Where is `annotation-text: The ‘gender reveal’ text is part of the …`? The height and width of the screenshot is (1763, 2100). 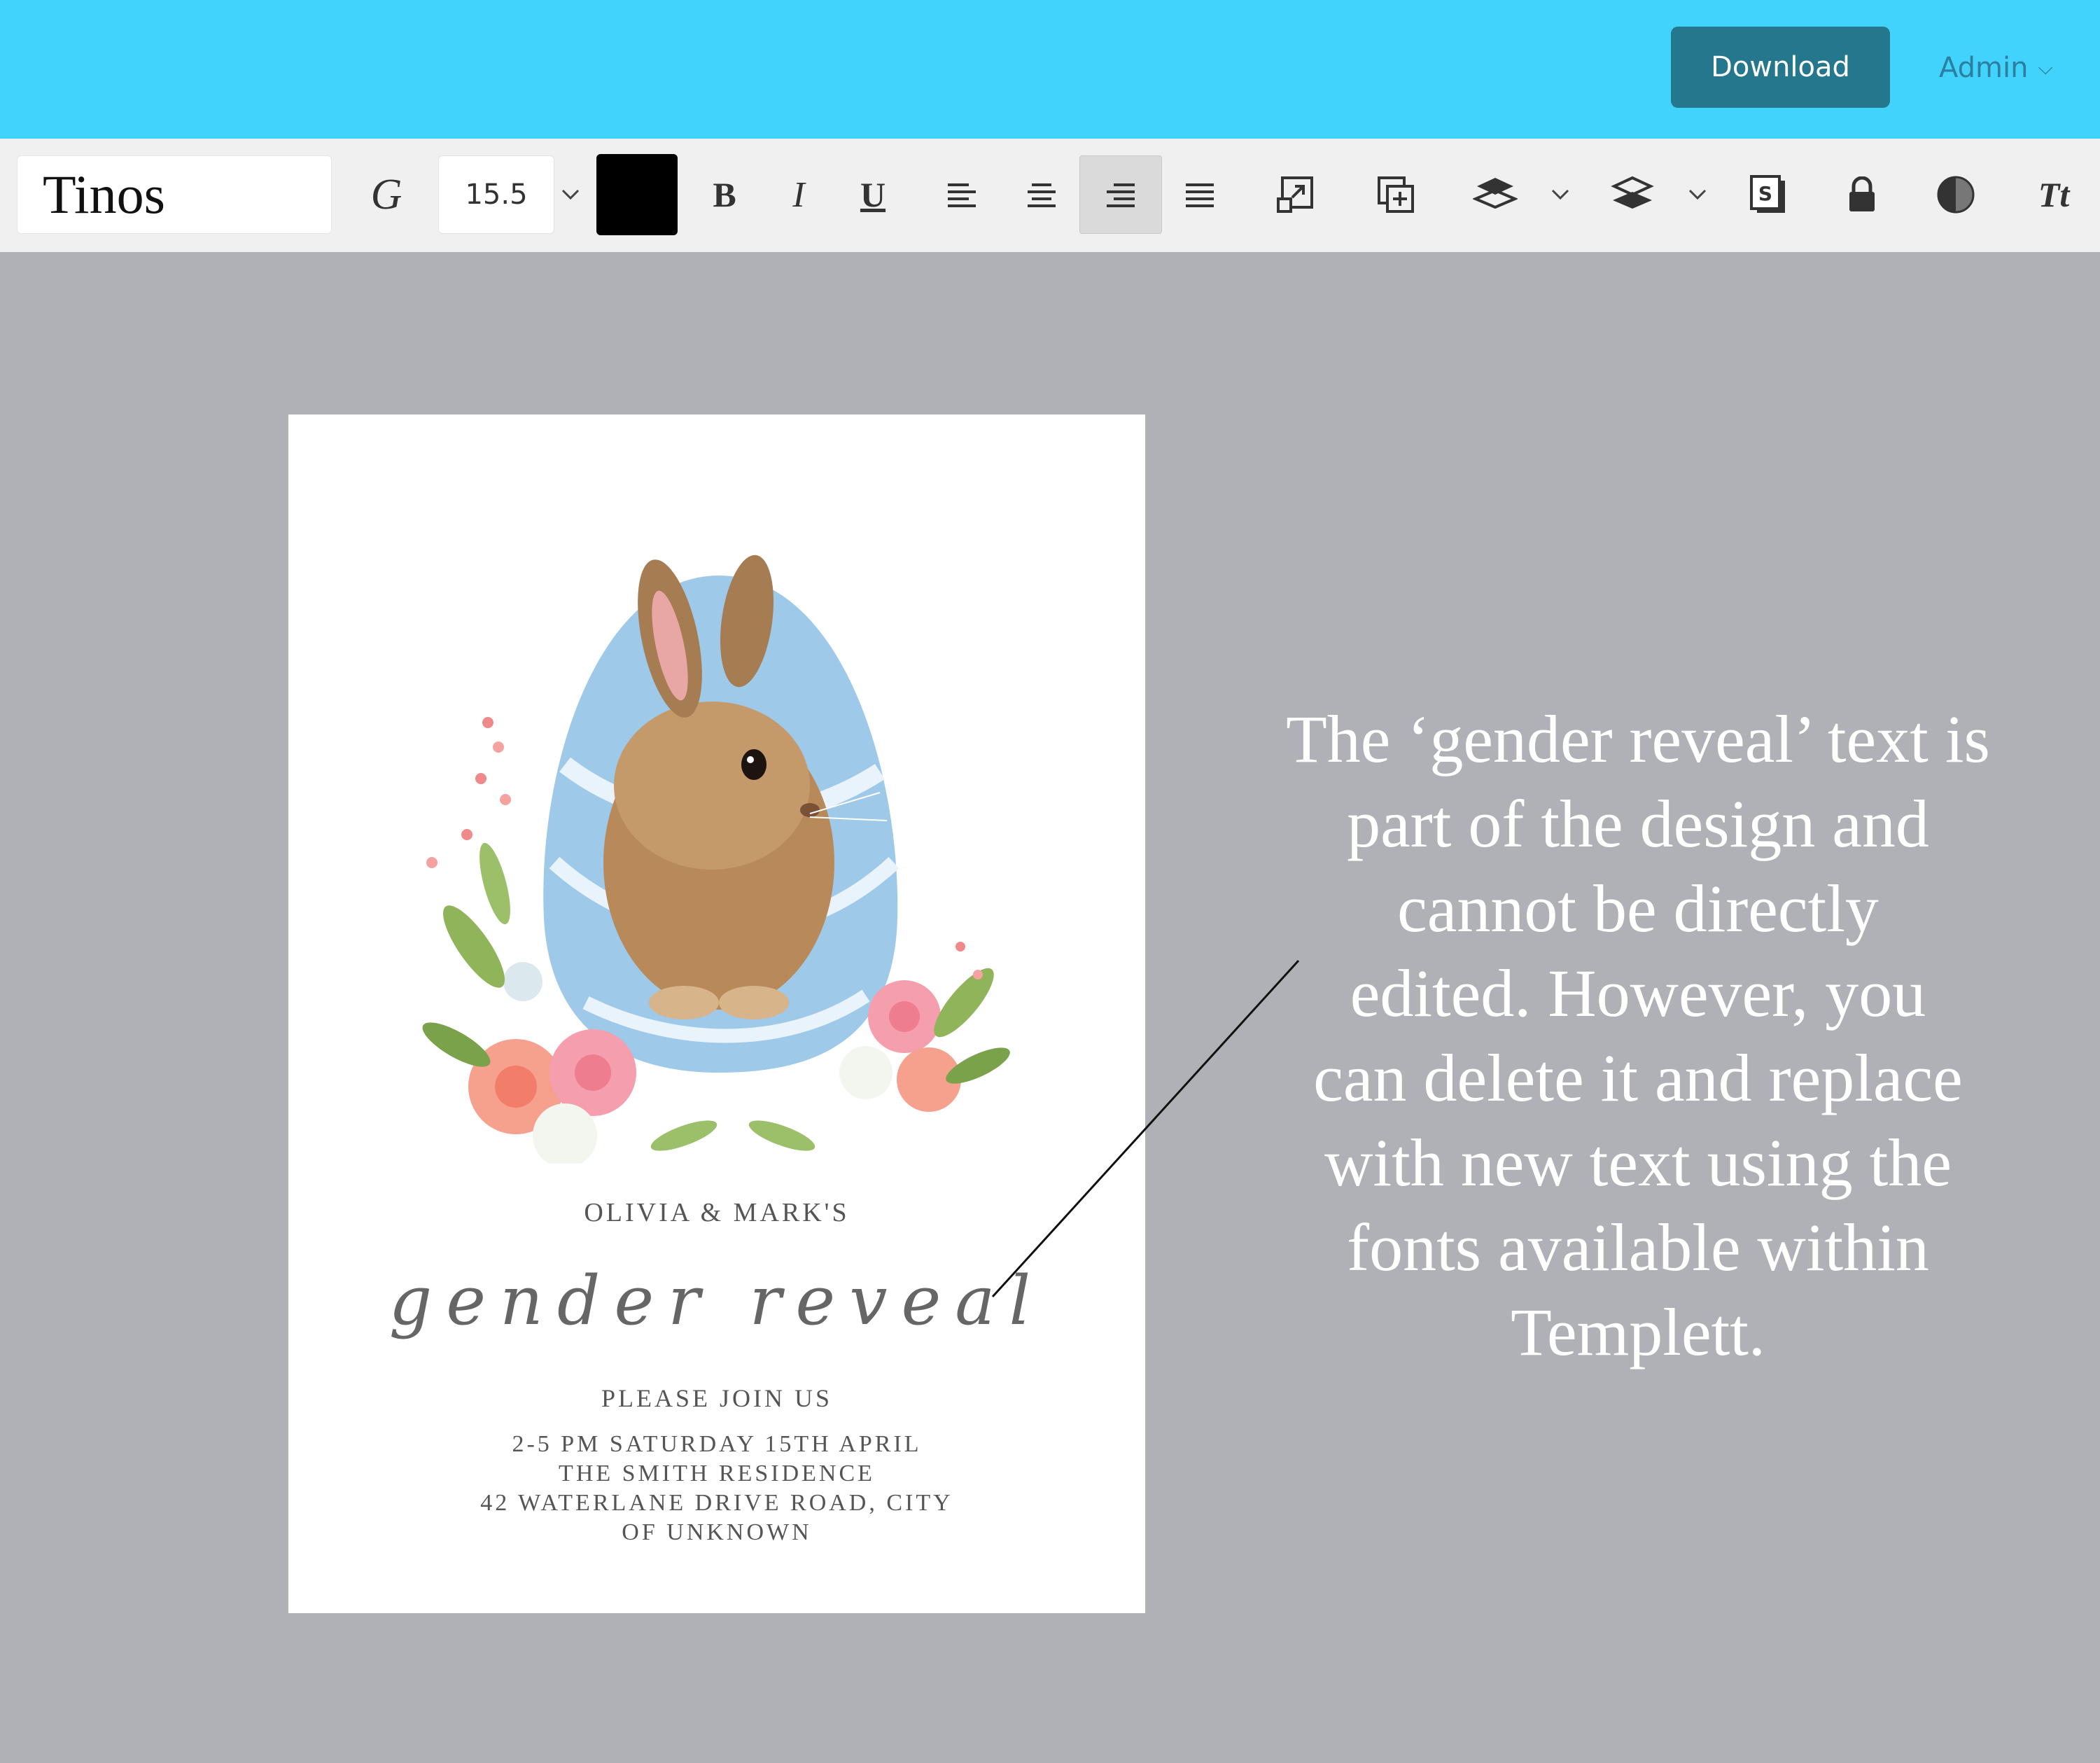 annotation-text: The ‘gender reveal’ text is part of the … is located at coordinates (1638, 1035).